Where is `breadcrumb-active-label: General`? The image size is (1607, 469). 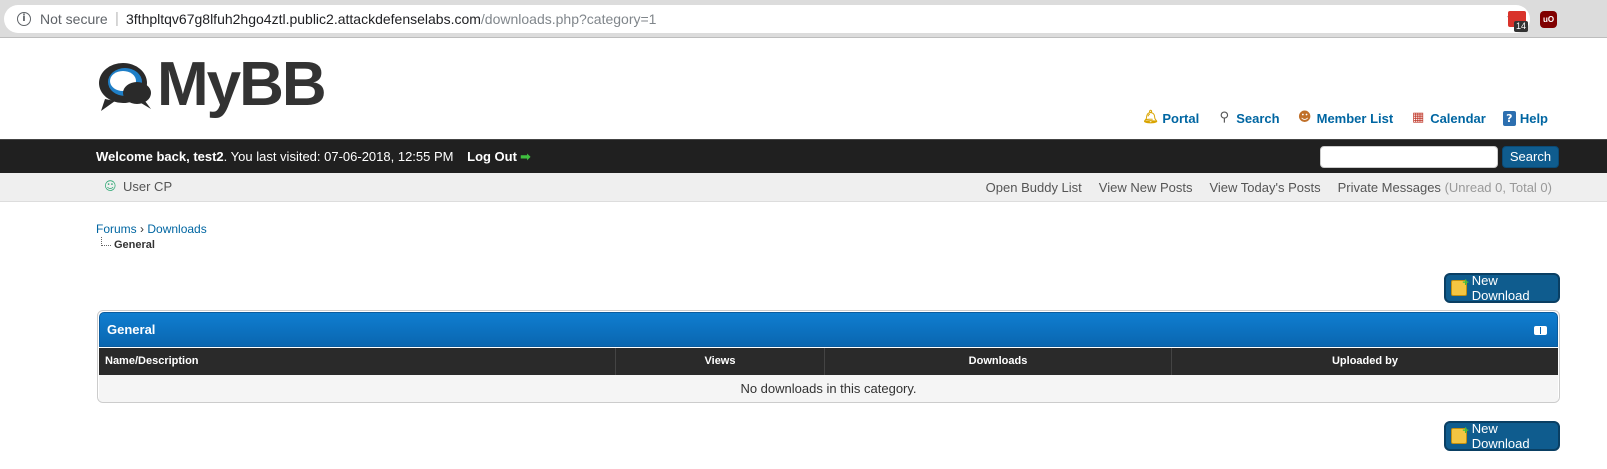 breadcrumb-active-label: General is located at coordinates (134, 245).